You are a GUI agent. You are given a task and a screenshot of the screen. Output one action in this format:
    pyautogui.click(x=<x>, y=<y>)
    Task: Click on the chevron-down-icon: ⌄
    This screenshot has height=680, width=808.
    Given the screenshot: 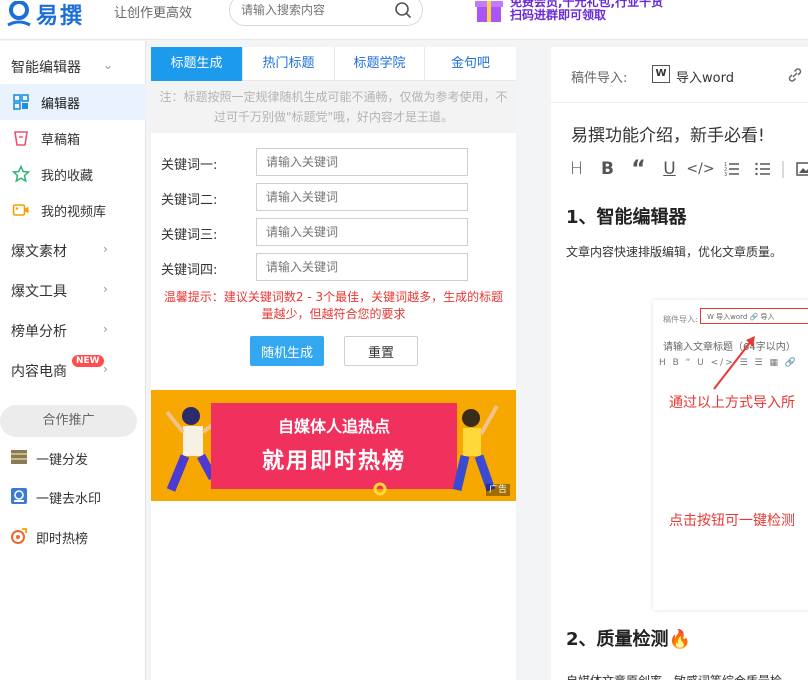 What is the action you would take?
    pyautogui.click(x=108, y=65)
    